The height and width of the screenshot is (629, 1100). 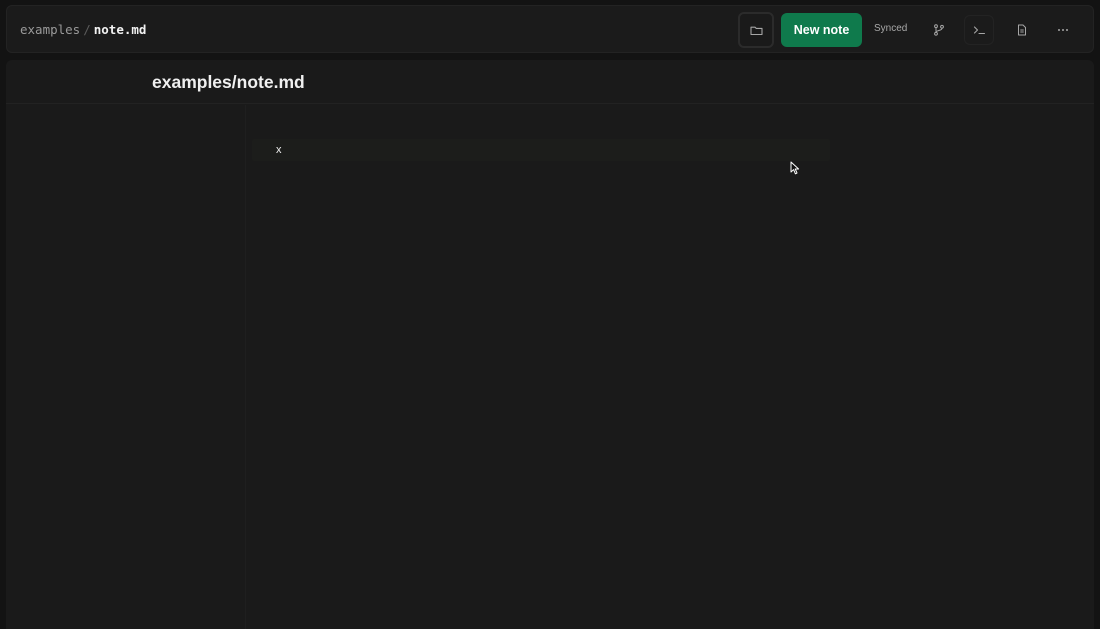 What do you see at coordinates (795, 168) in the screenshot?
I see `mouse-pointer-icon` at bounding box center [795, 168].